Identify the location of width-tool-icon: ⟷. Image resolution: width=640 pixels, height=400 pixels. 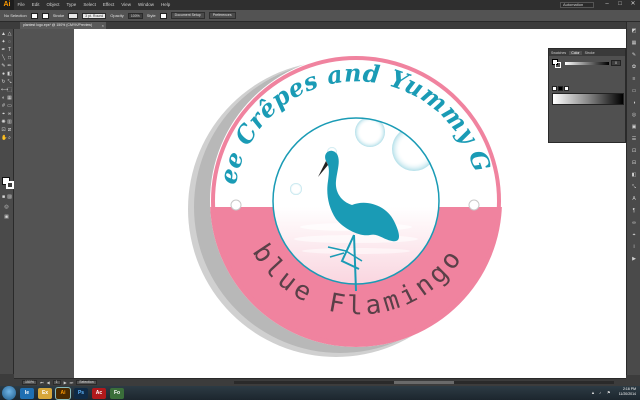
(4, 90).